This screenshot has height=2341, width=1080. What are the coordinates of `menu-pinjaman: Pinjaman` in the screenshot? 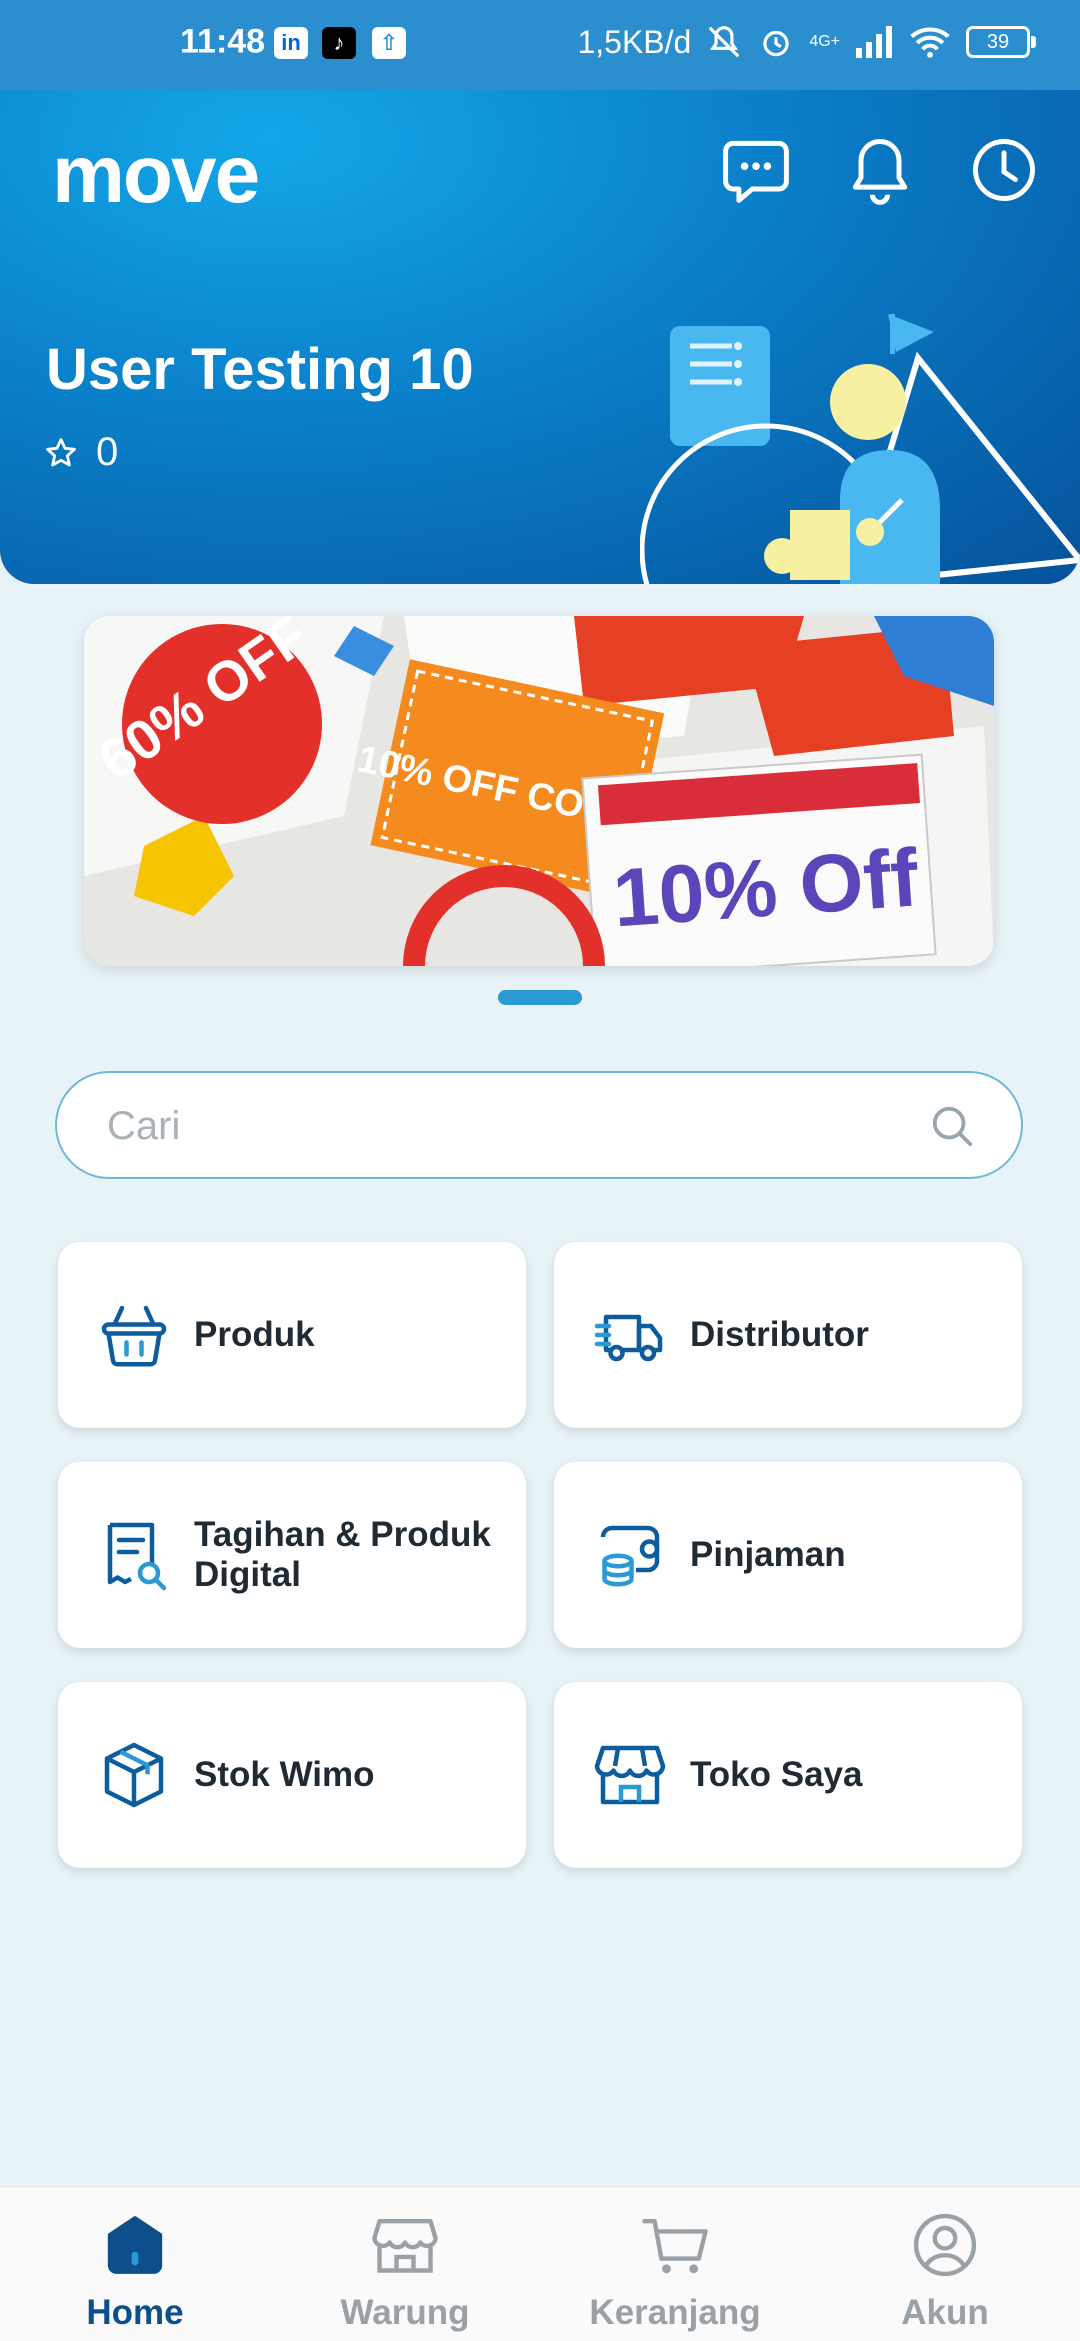 It's located at (788, 1555).